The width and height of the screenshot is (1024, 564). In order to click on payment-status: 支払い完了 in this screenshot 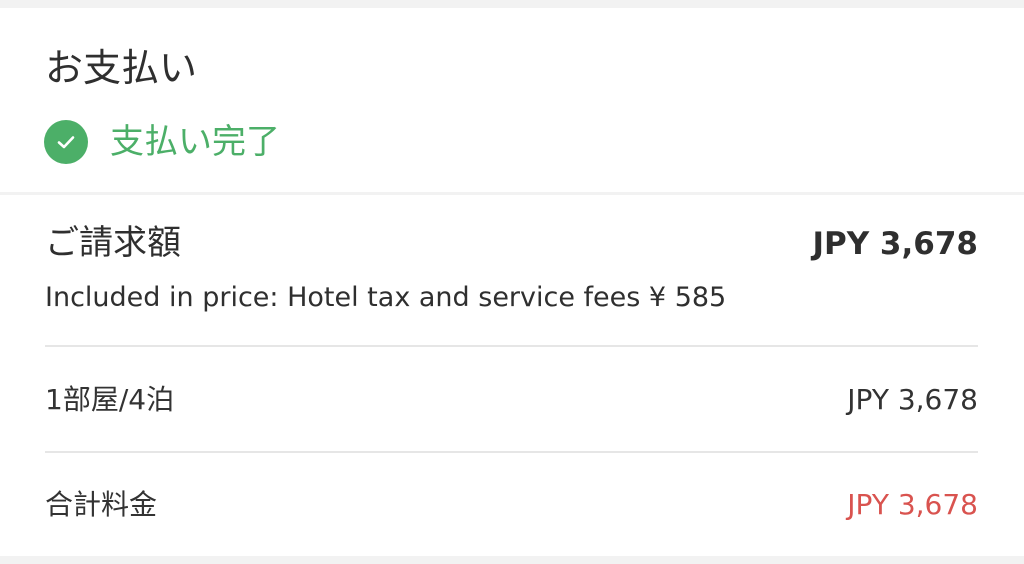, I will do `click(162, 142)`.